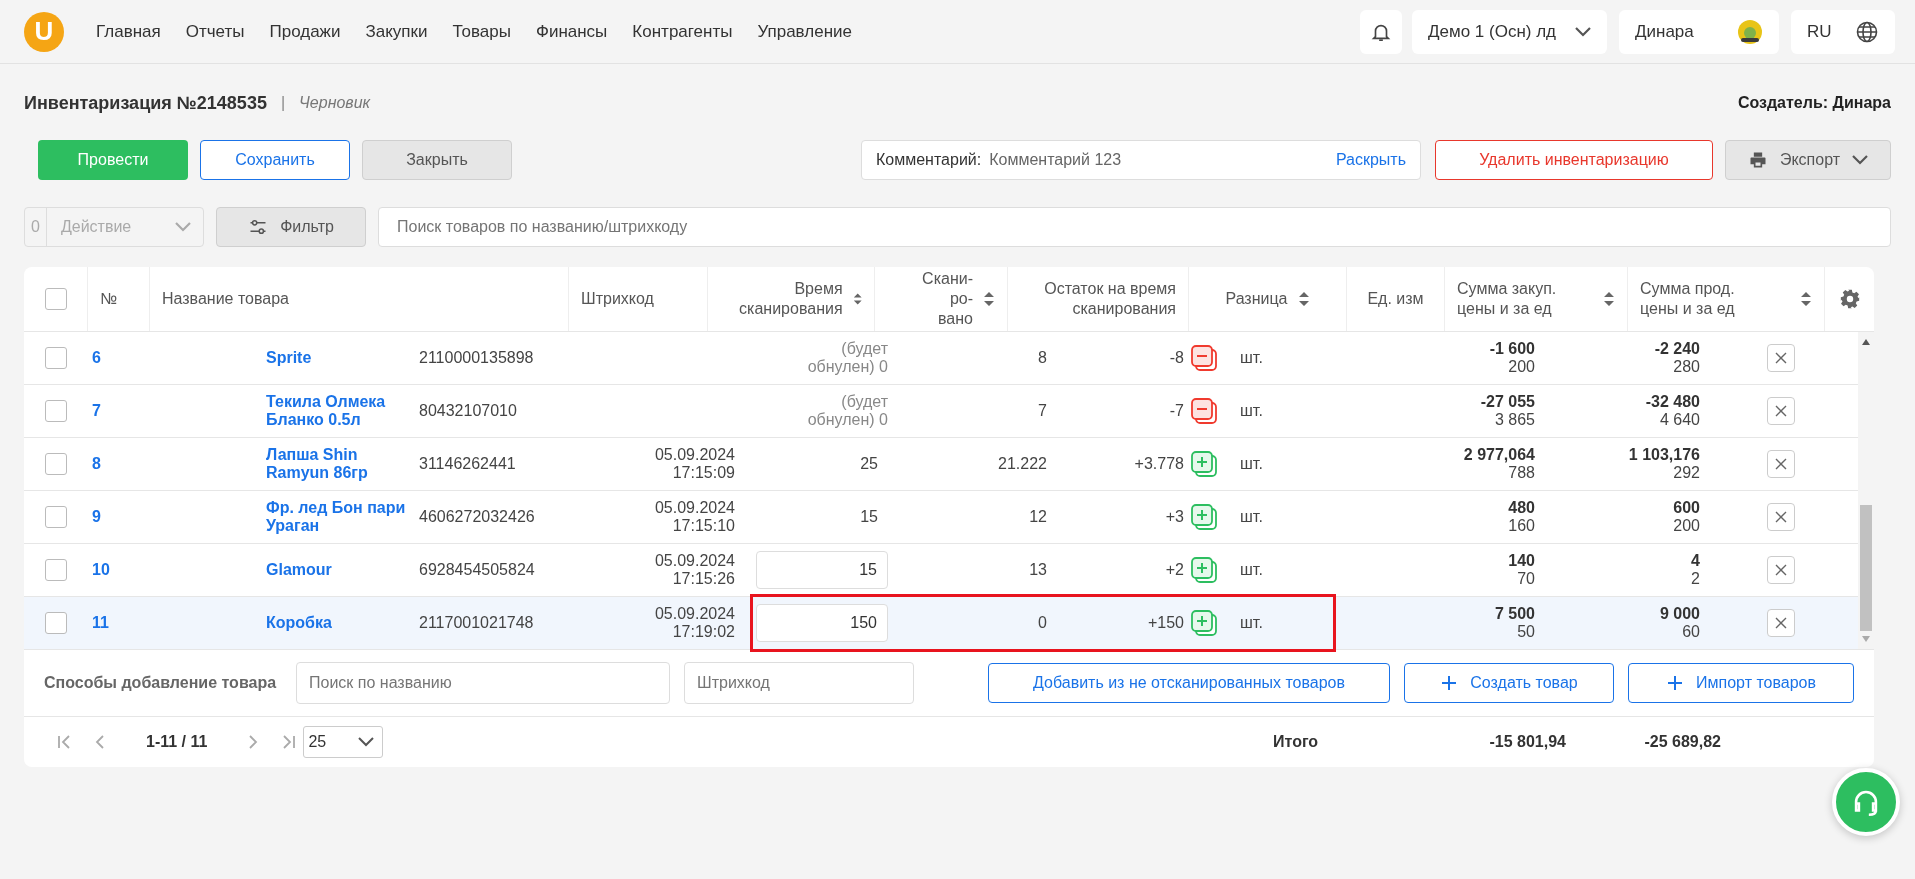 This screenshot has width=1915, height=879. I want to click on settings-icon, so click(1849, 299).